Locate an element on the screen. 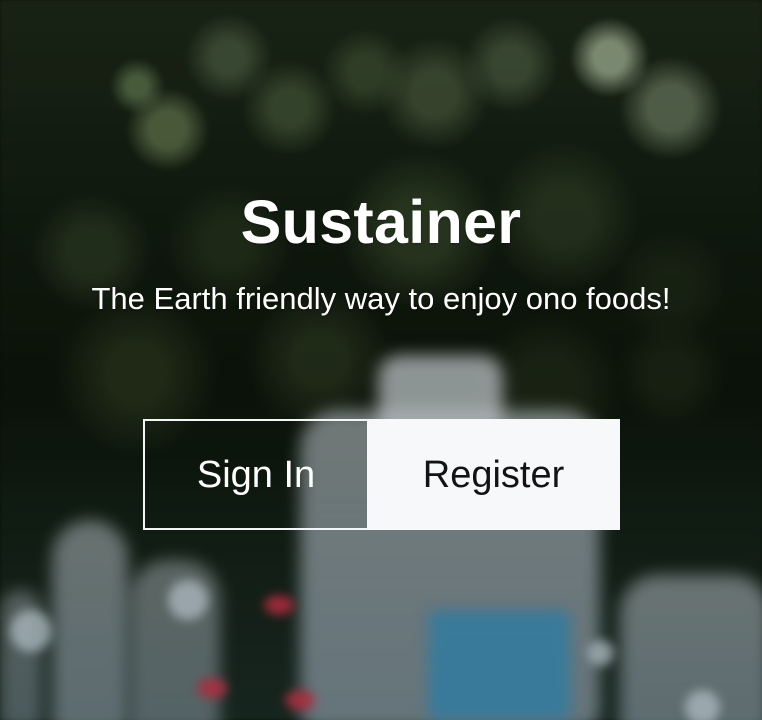 The image size is (762, 720). register-button: Register is located at coordinates (493, 474).